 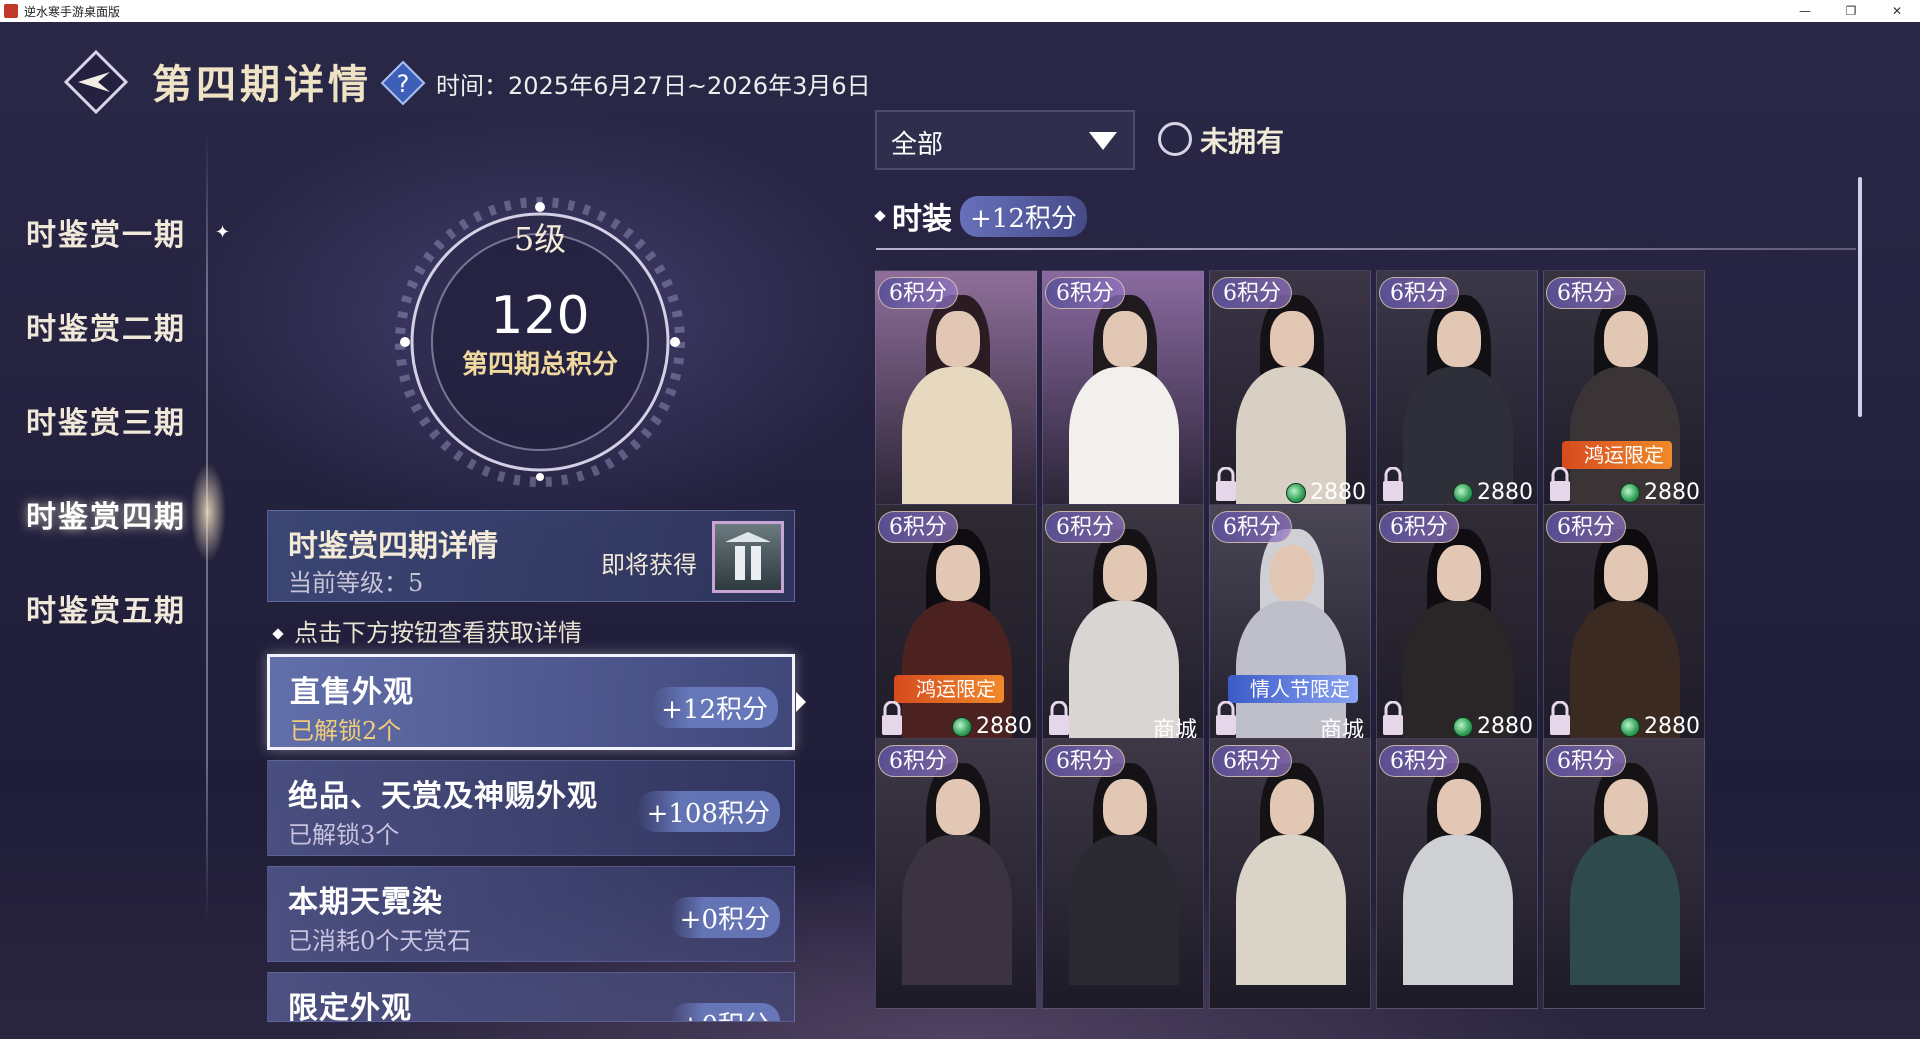 What do you see at coordinates (1293, 689) in the screenshot?
I see `limited-badge: 情人节限定` at bounding box center [1293, 689].